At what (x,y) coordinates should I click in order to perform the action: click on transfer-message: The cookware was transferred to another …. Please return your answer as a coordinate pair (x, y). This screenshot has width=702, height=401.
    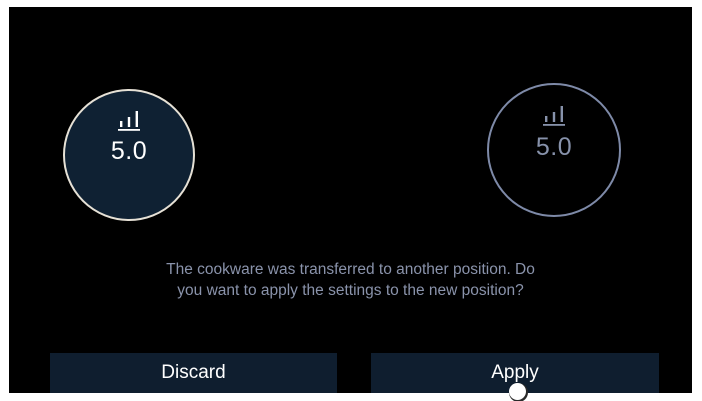
    Looking at the image, I should click on (350, 280).